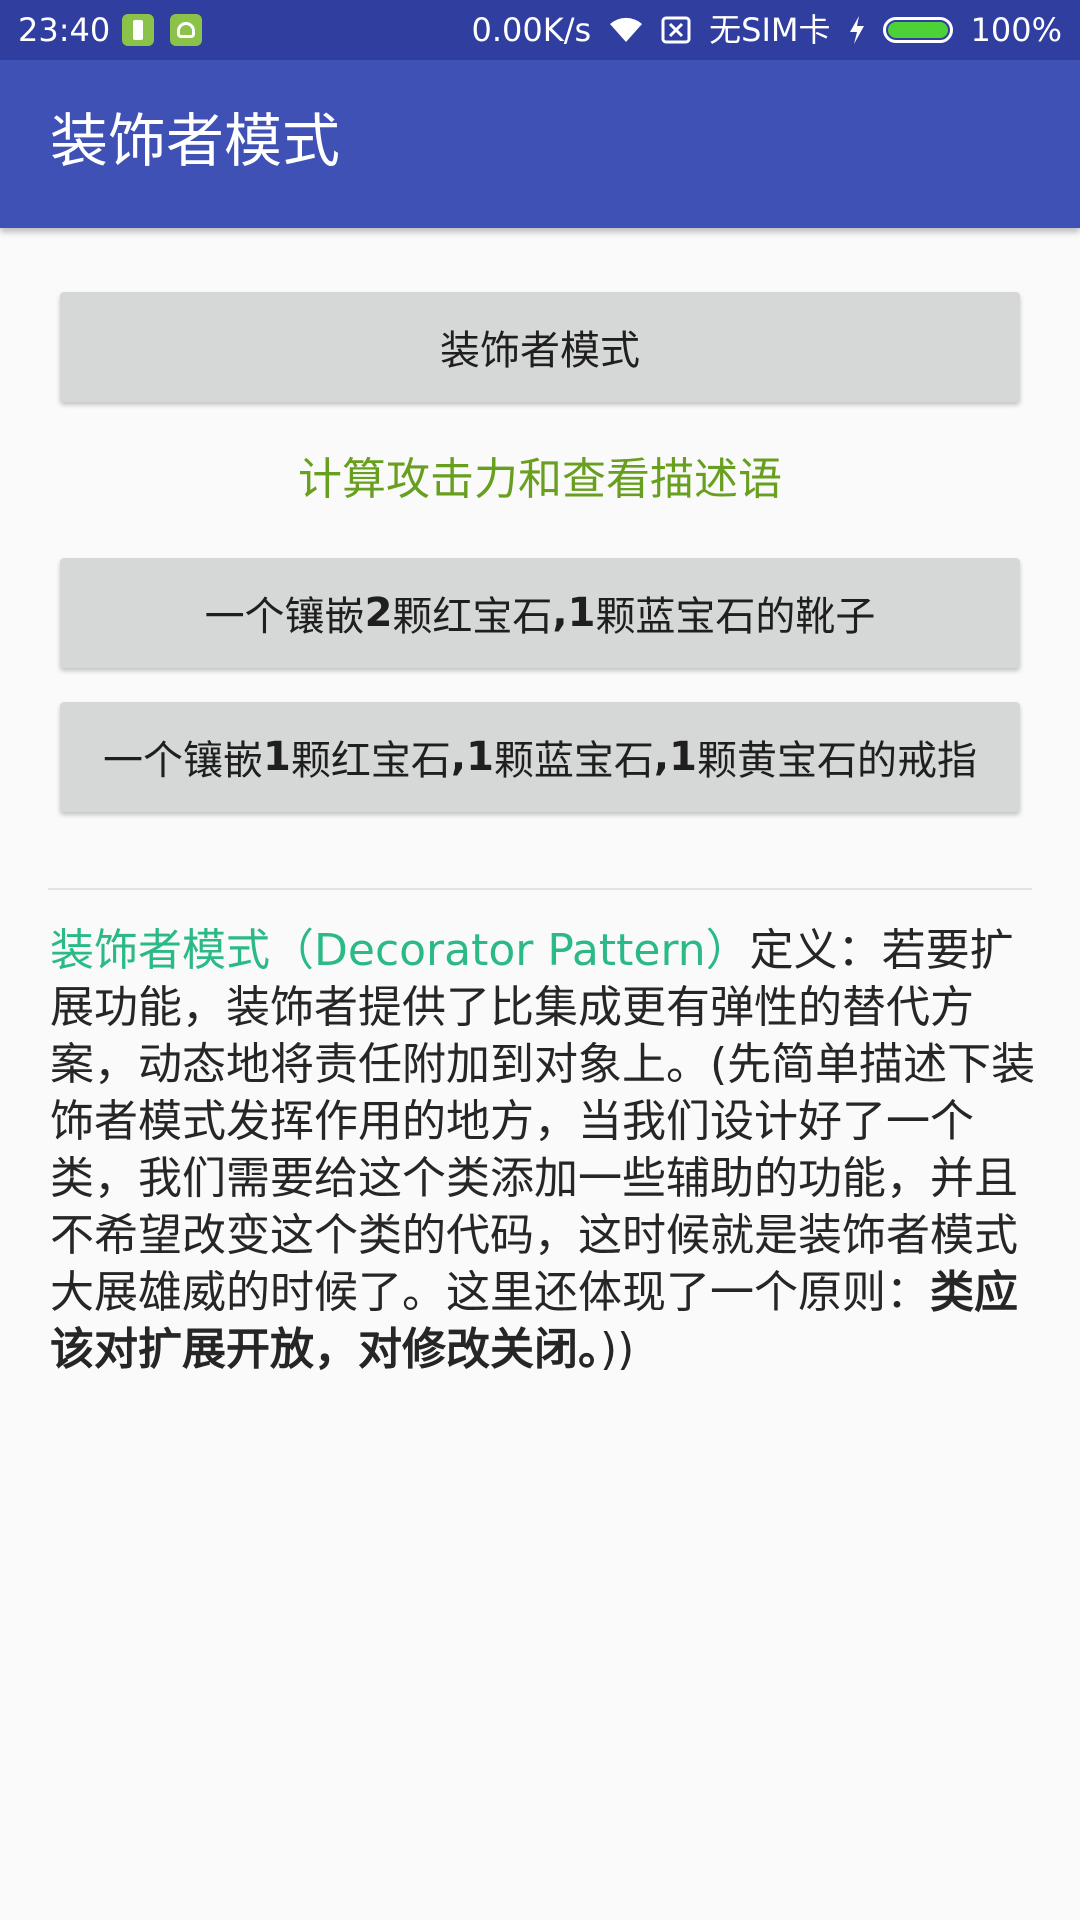 The image size is (1080, 1920). What do you see at coordinates (857, 30) in the screenshot?
I see `charging-bolt-icon` at bounding box center [857, 30].